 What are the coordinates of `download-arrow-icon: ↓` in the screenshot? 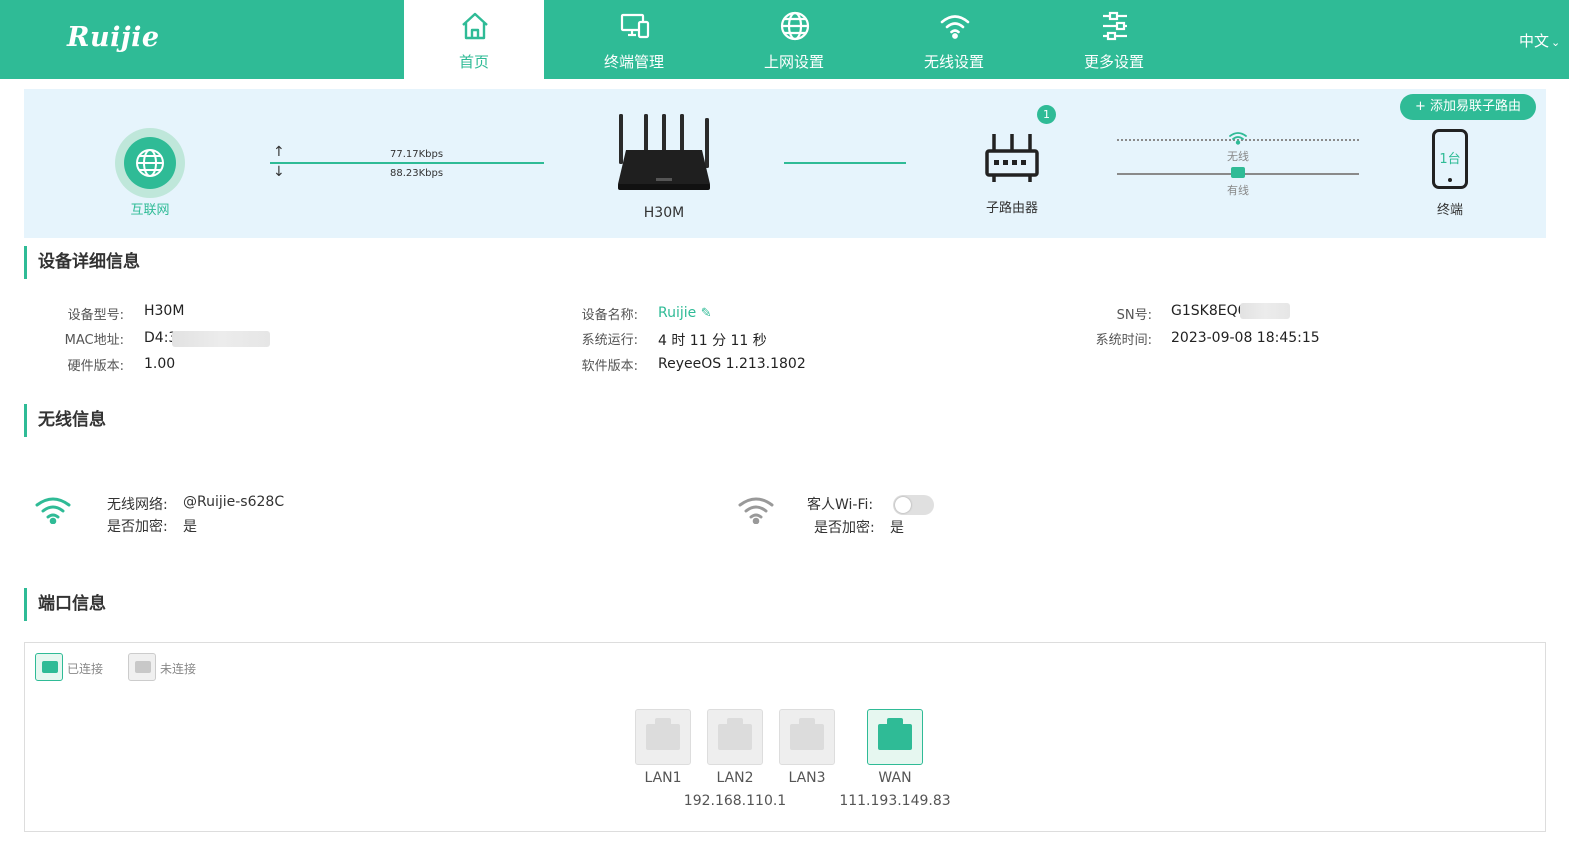 It's located at (279, 172).